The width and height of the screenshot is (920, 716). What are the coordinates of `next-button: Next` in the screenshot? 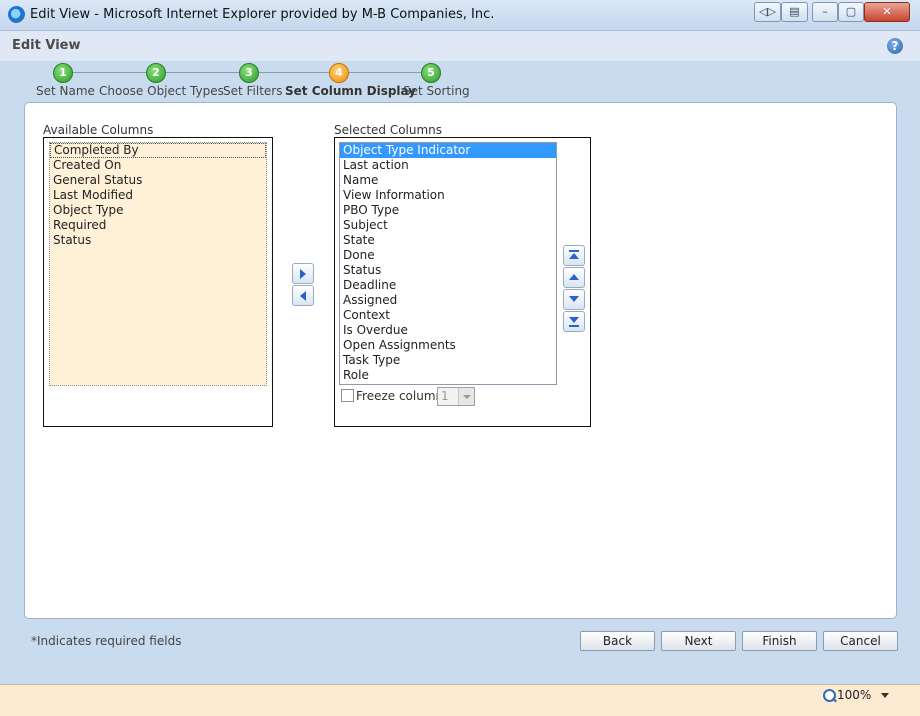 It's located at (698, 641).